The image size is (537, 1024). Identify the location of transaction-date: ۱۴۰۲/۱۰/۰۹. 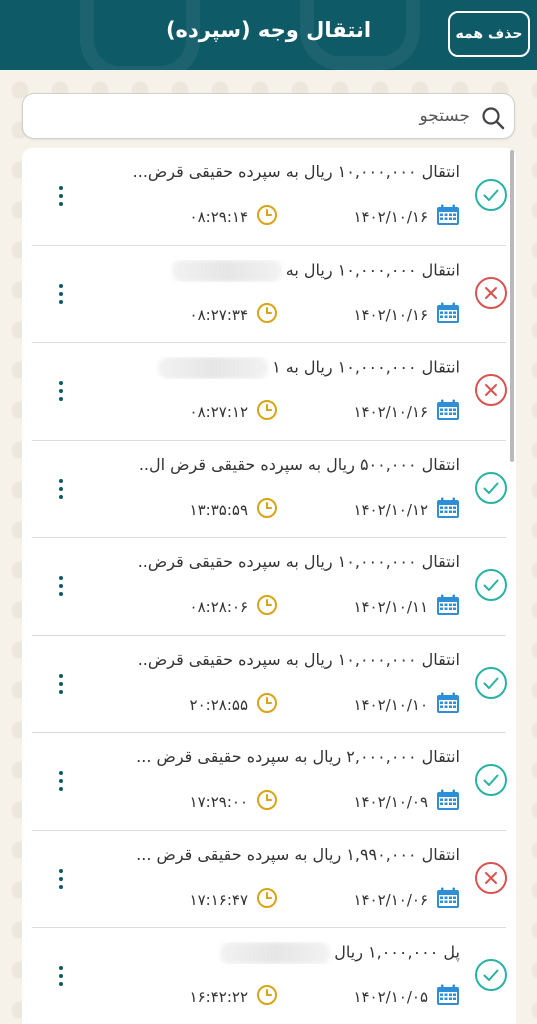
(406, 802).